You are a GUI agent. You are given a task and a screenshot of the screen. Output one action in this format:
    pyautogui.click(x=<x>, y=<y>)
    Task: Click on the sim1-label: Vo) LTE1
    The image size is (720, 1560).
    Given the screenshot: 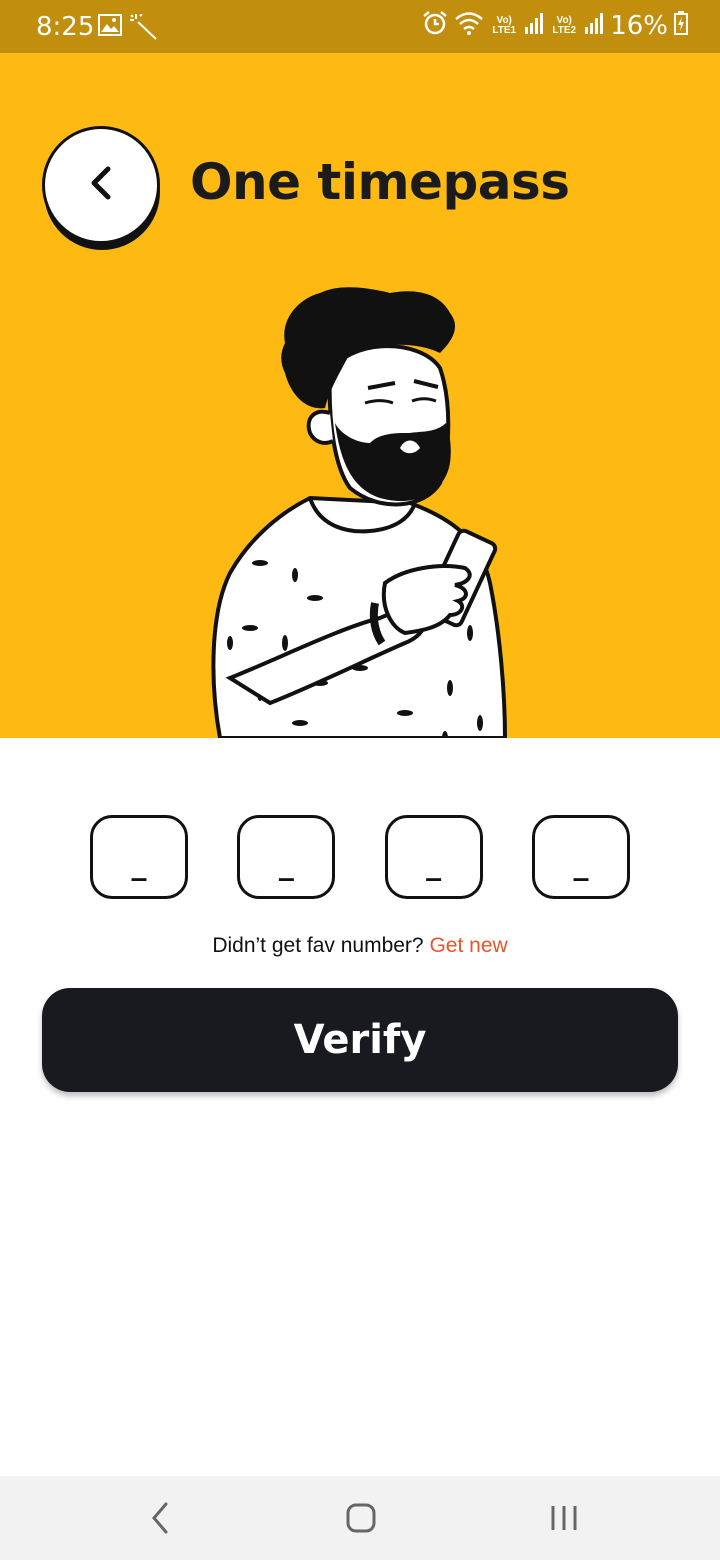 What is the action you would take?
    pyautogui.click(x=504, y=25)
    